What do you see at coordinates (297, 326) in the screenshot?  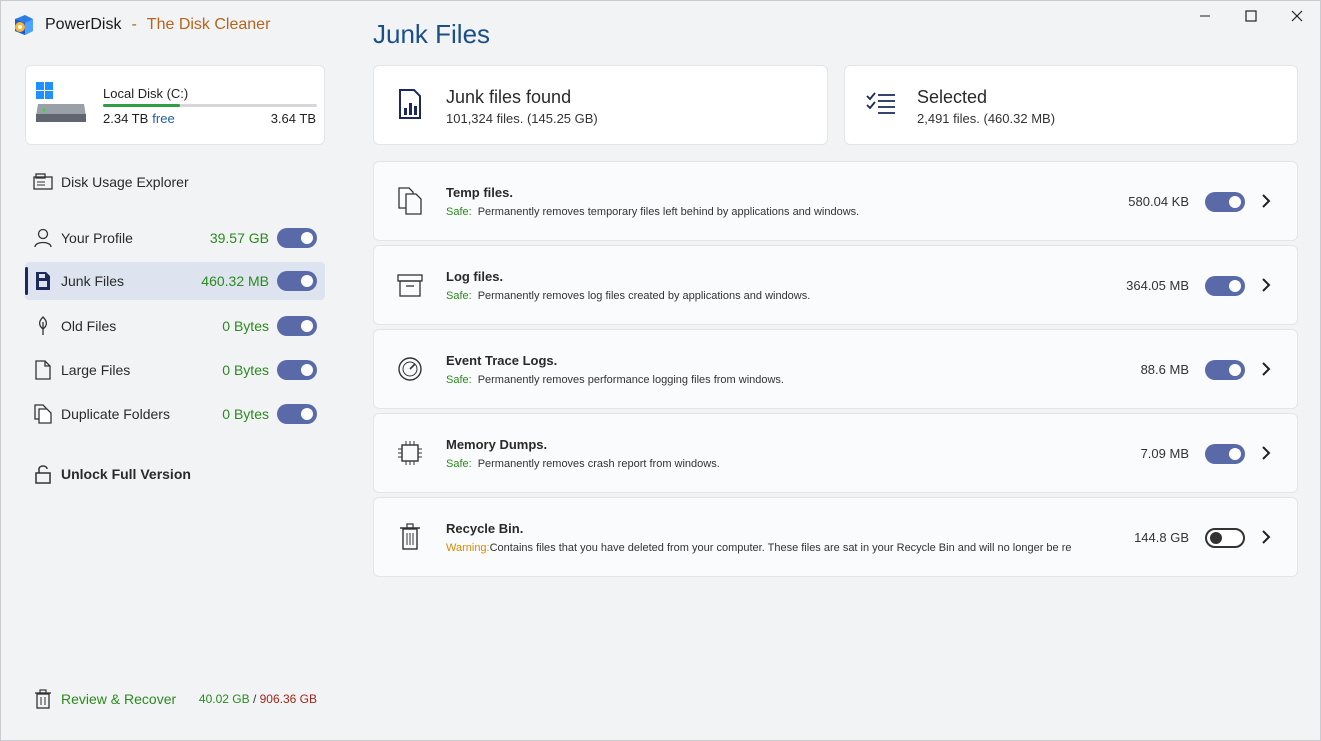 I see `old-files-toggle` at bounding box center [297, 326].